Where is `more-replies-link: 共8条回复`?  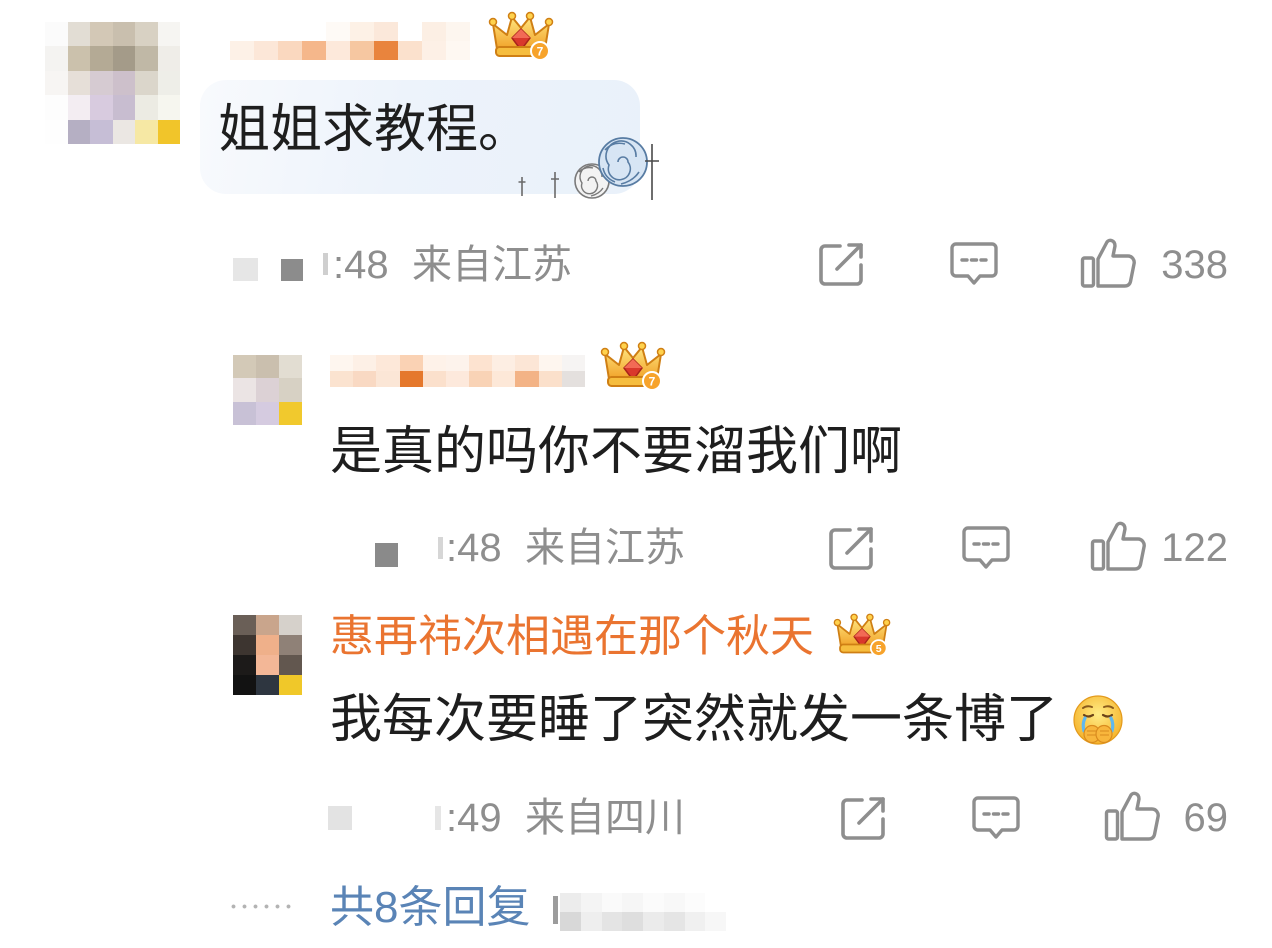 more-replies-link: 共8条回复 is located at coordinates (430, 908).